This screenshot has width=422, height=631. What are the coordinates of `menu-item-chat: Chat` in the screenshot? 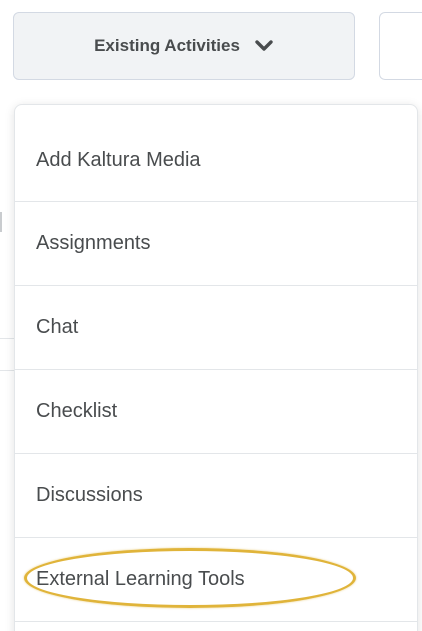 It's located at (216, 328).